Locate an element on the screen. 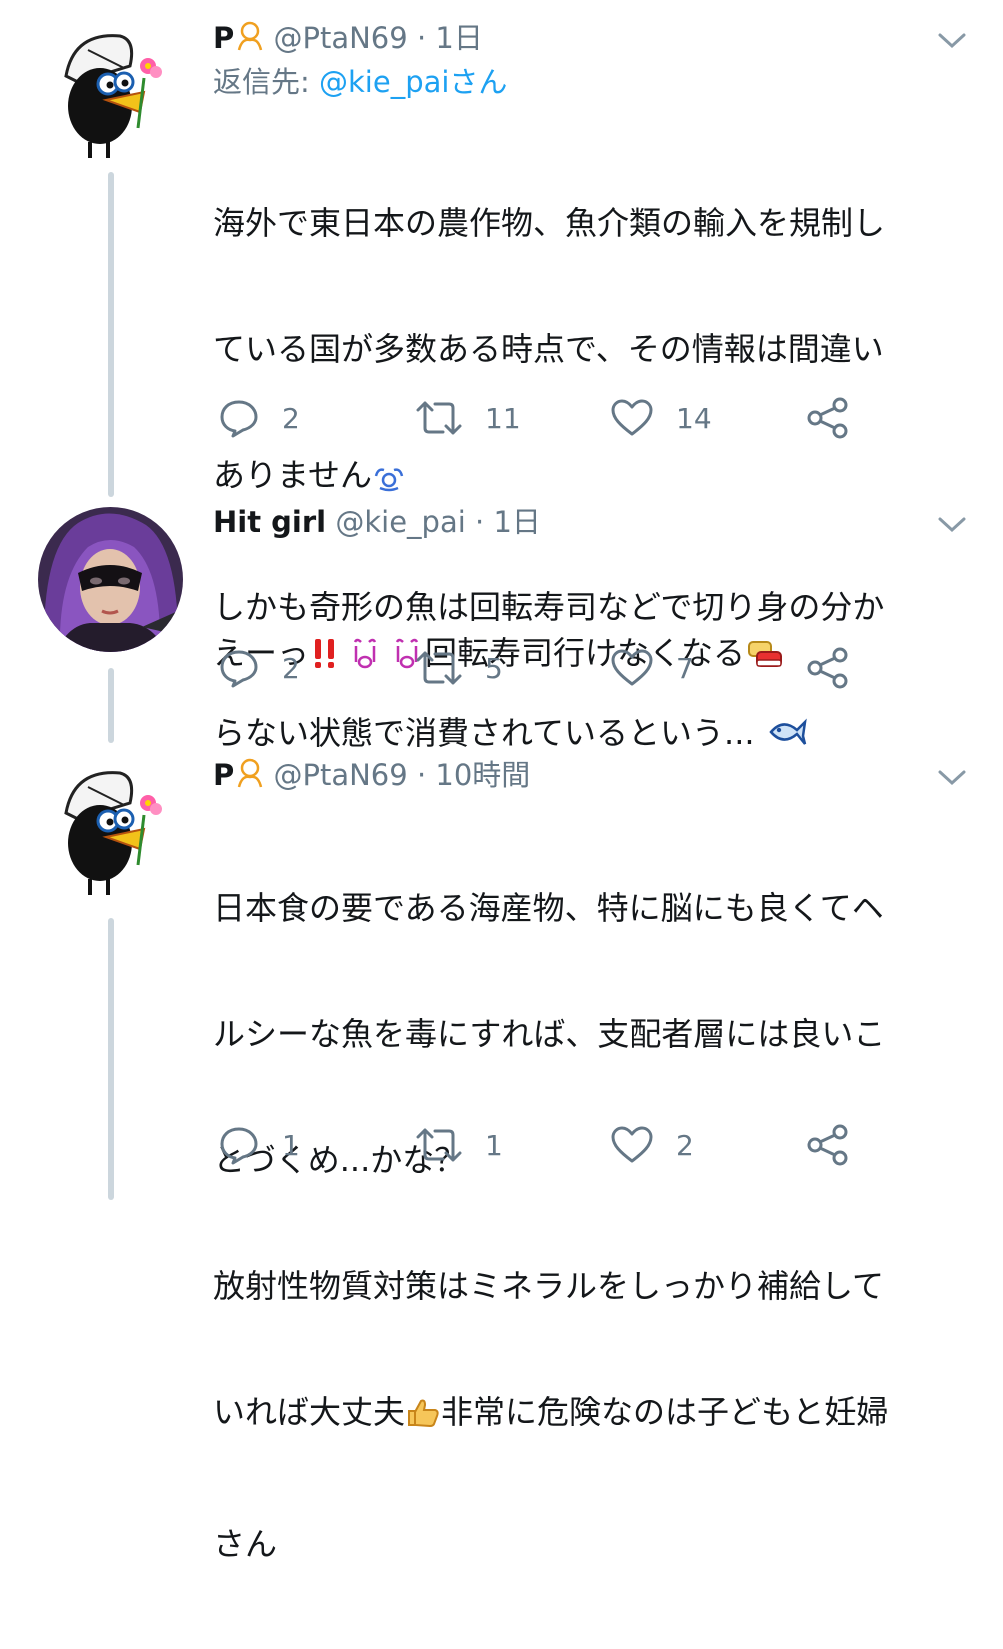 This screenshot has width=1003, height=1649. like-count: 2 is located at coordinates (685, 1145).